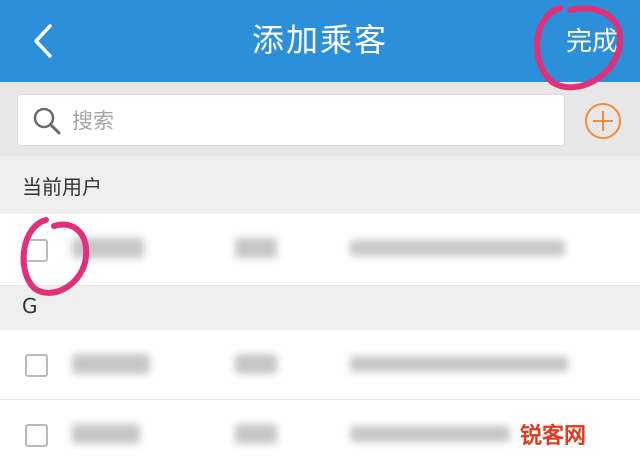  Describe the element at coordinates (603, 121) in the screenshot. I see `plus-circle-icon` at that location.